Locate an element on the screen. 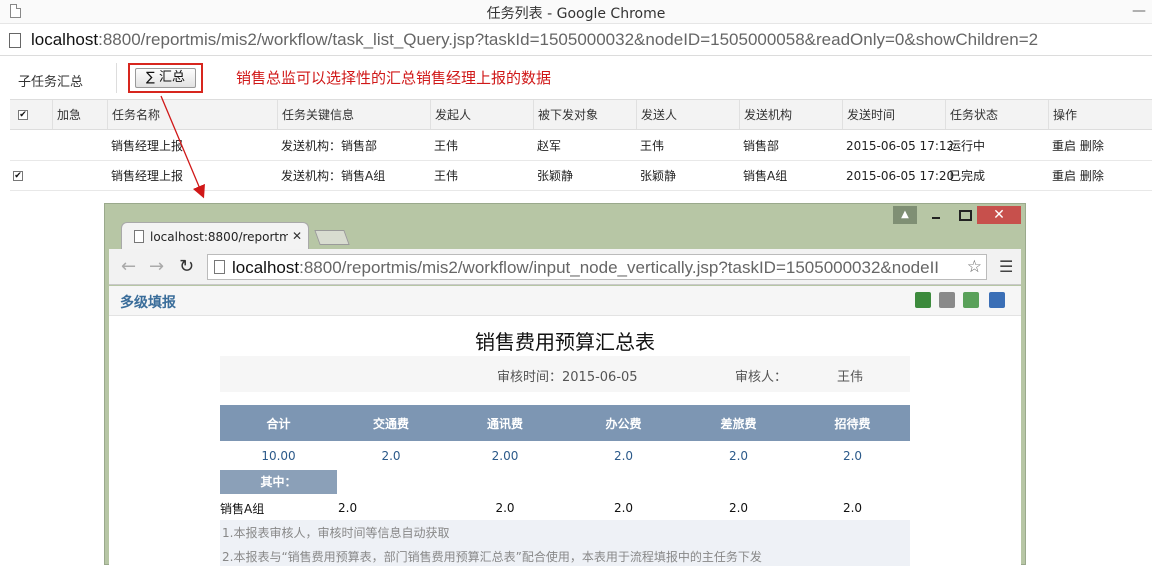 This screenshot has width=1152, height=566. select-all-checkbox-cell: ✔ is located at coordinates (31, 114).